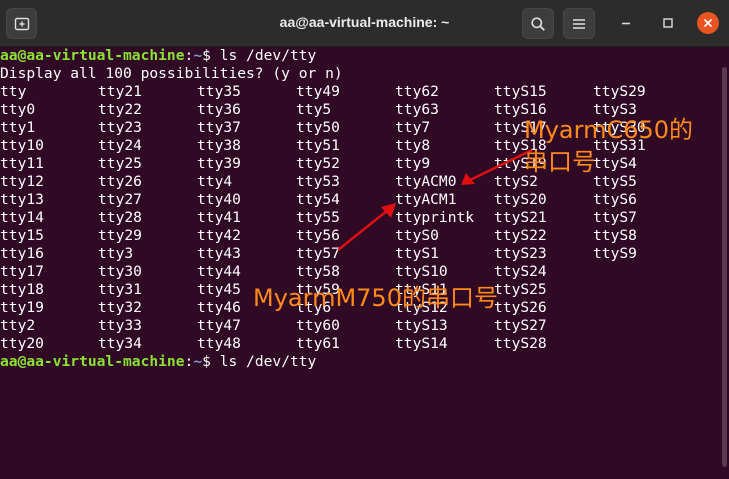  What do you see at coordinates (198, 361) in the screenshot?
I see `prompt-path: ~` at bounding box center [198, 361].